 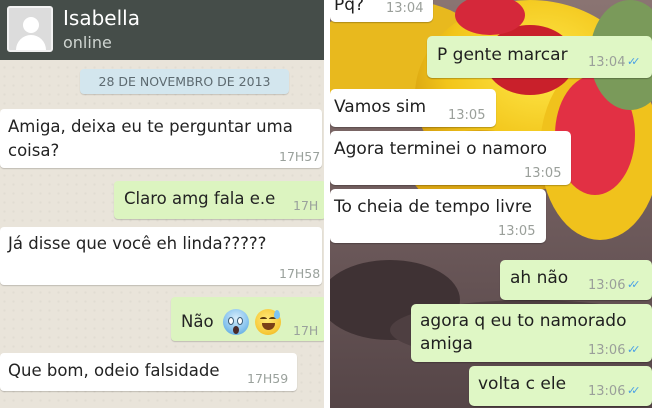 What do you see at coordinates (161, 256) in the screenshot?
I see `message-bubble-incoming: Já disse que você eh linda????? 17H58` at bounding box center [161, 256].